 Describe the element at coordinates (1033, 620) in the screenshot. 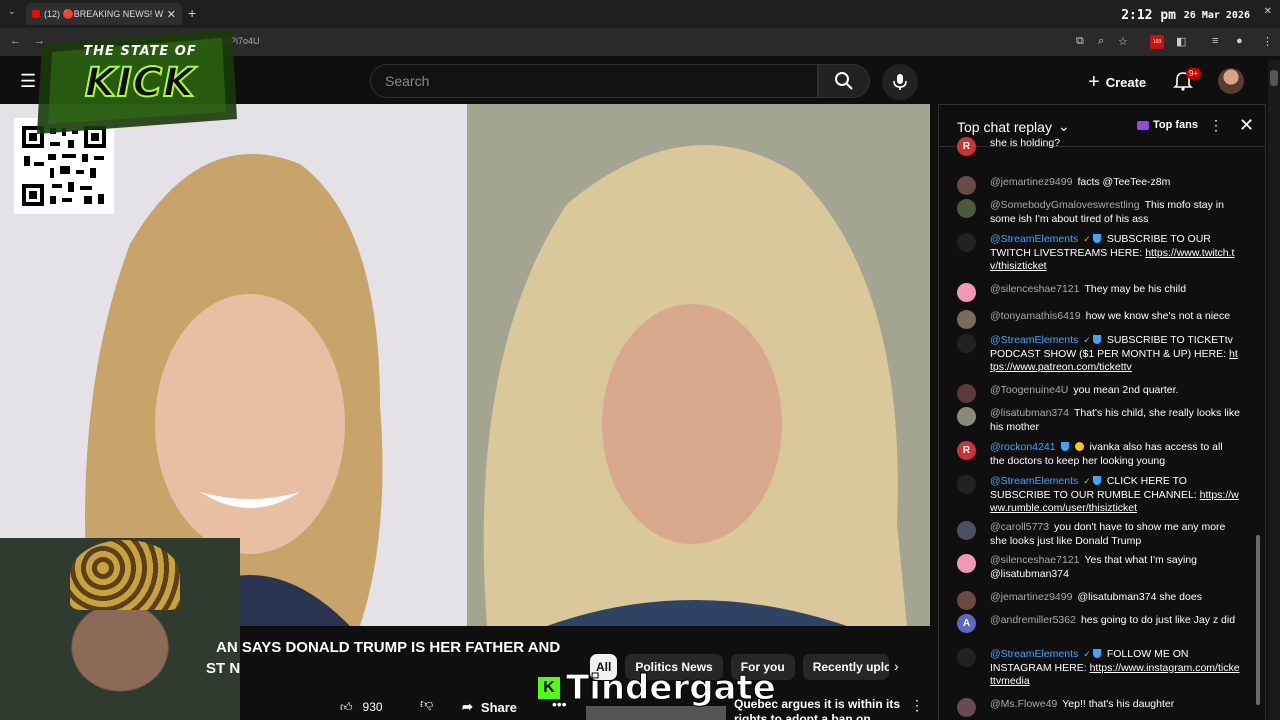

I see `chat-author: @andremiller5362` at that location.